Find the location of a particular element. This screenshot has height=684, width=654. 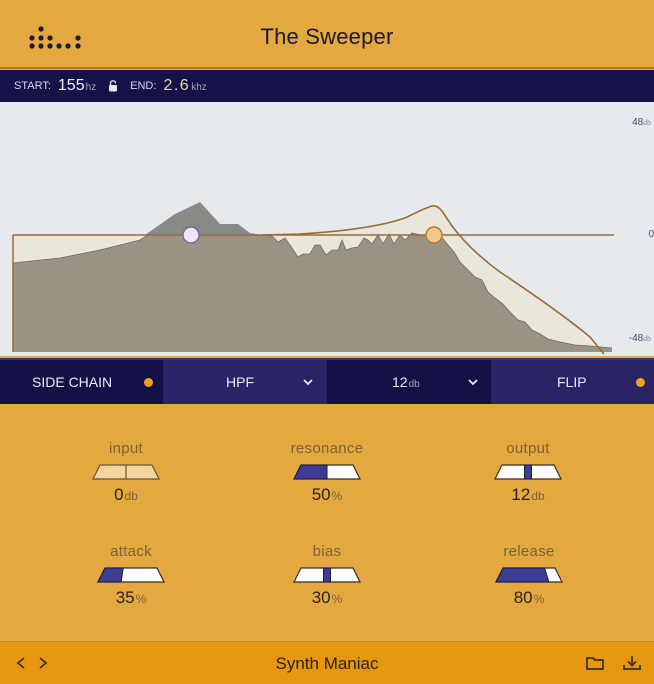

end-frequency: 2.6 khz is located at coordinates (184, 86).